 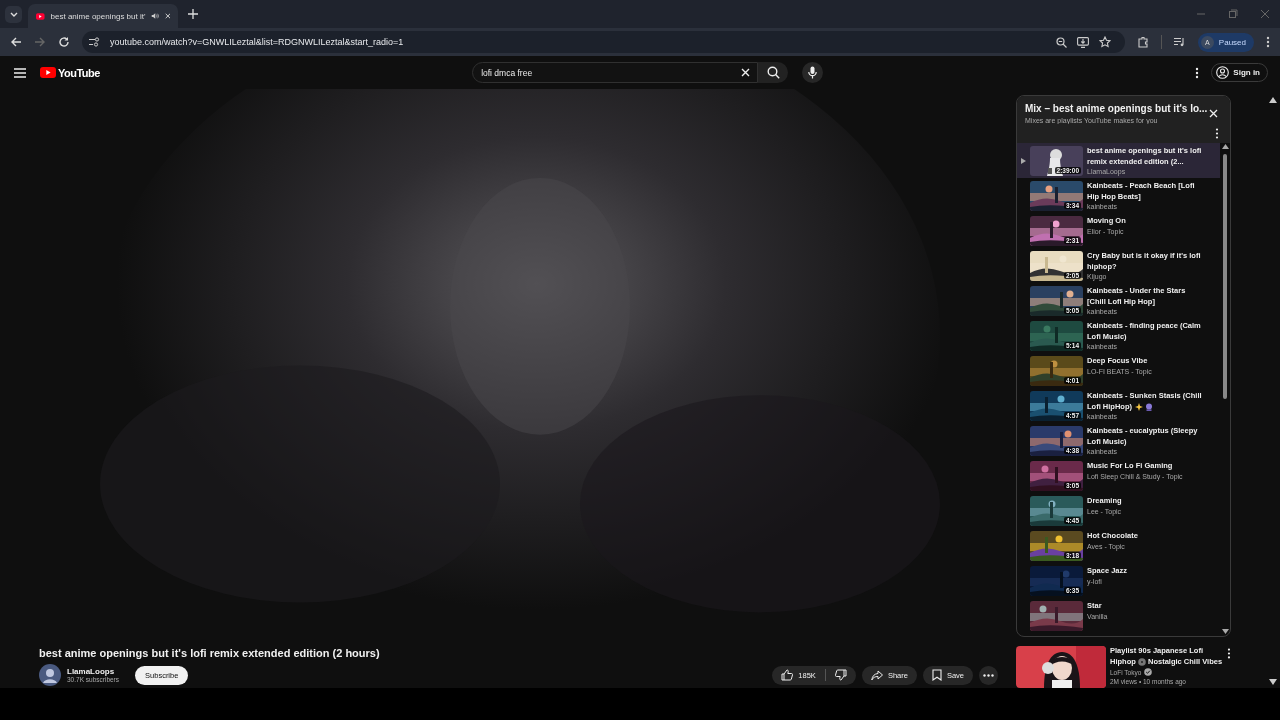 What do you see at coordinates (1061, 42) in the screenshot?
I see `zoom-icon` at bounding box center [1061, 42].